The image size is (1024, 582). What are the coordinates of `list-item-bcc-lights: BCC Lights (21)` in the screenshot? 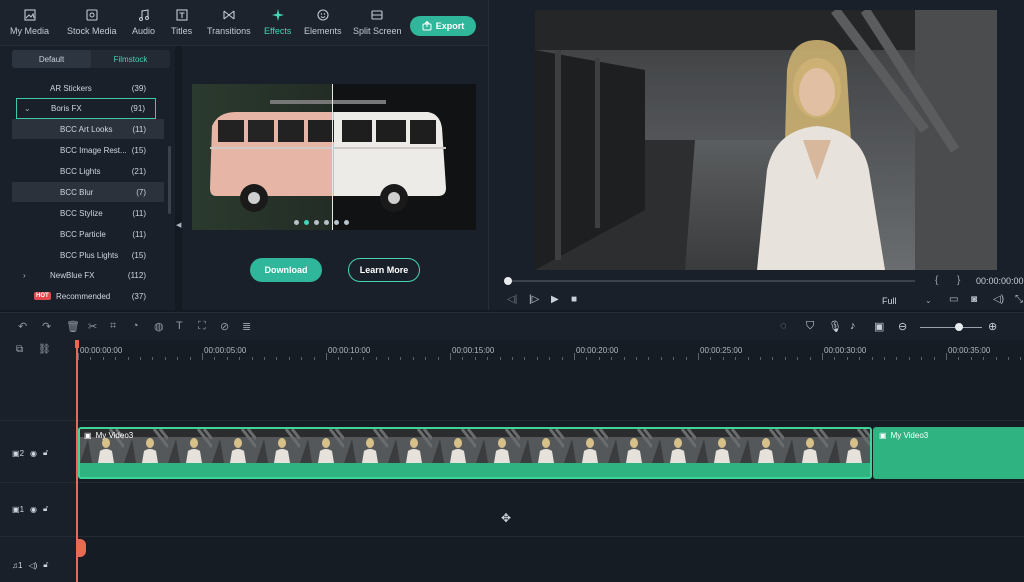 It's located at (88, 171).